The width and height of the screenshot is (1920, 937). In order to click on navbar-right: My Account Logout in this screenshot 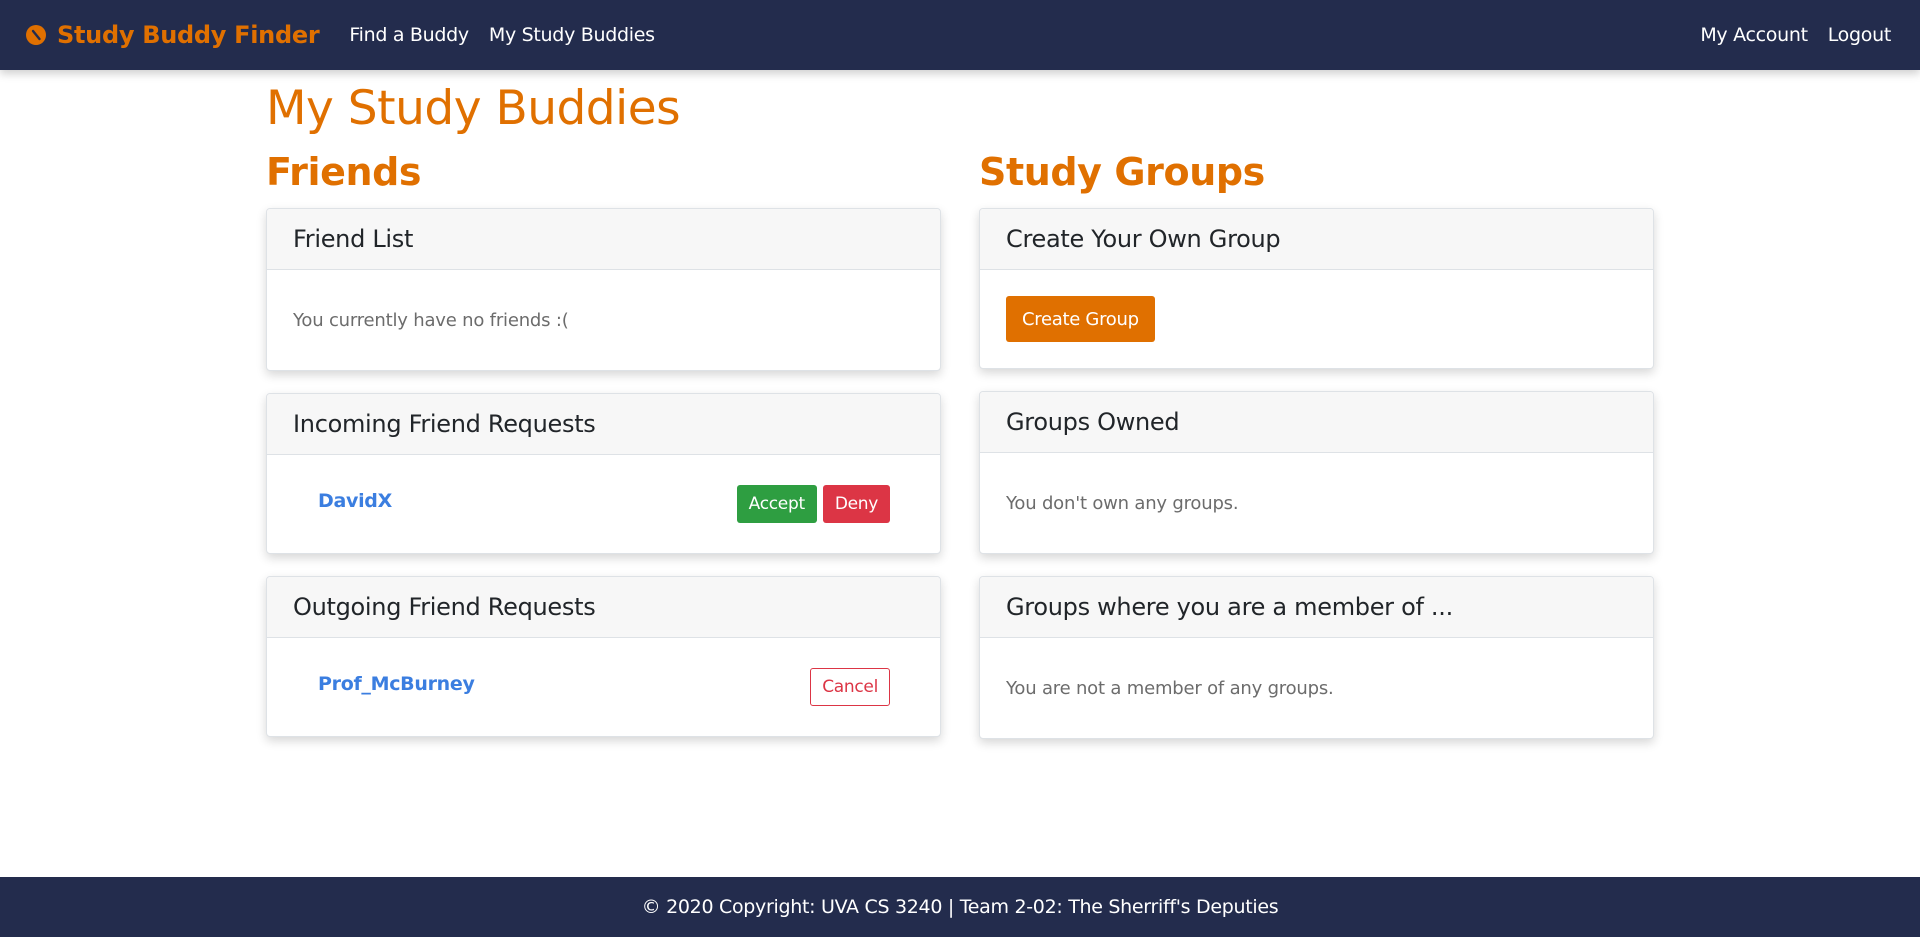, I will do `click(1795, 35)`.